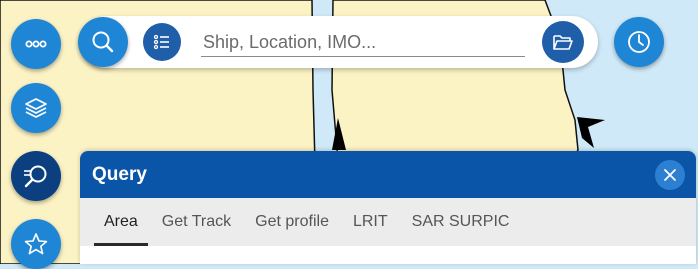 Image resolution: width=698 pixels, height=269 pixels. What do you see at coordinates (363, 42) in the screenshot?
I see `search-input` at bounding box center [363, 42].